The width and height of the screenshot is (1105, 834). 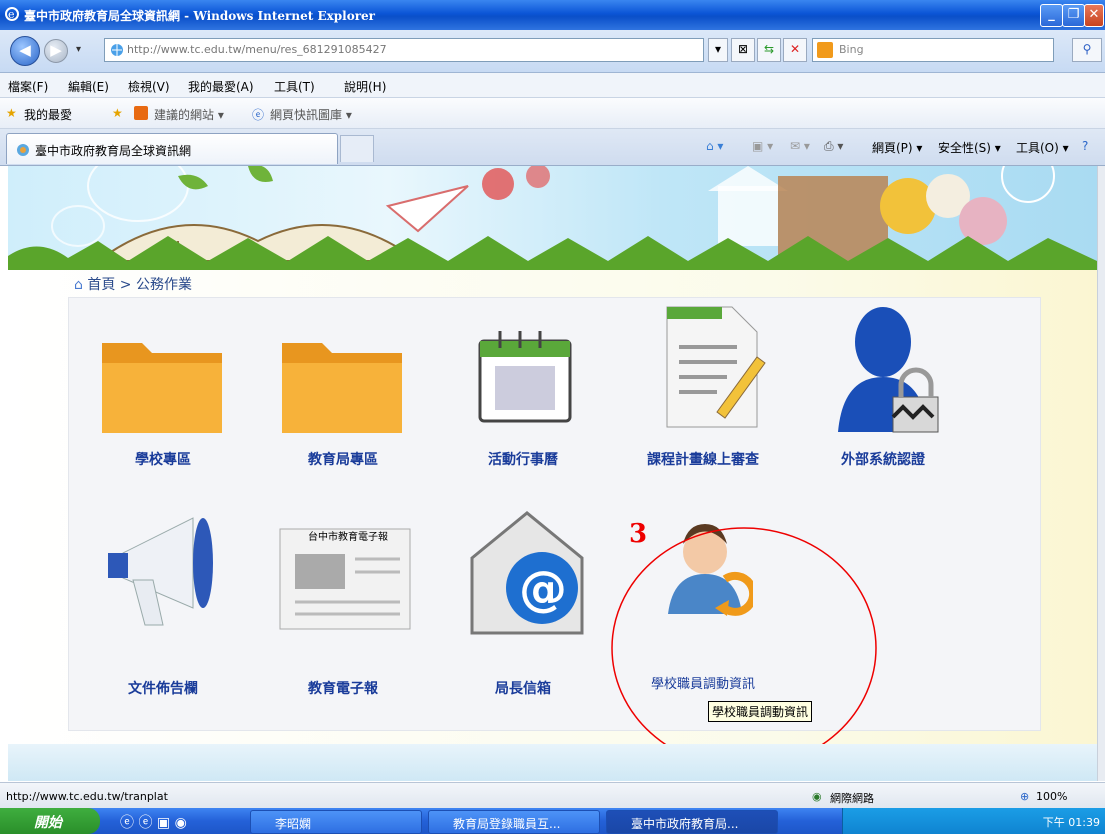 I want to click on start-label: 開始, so click(x=48, y=823).